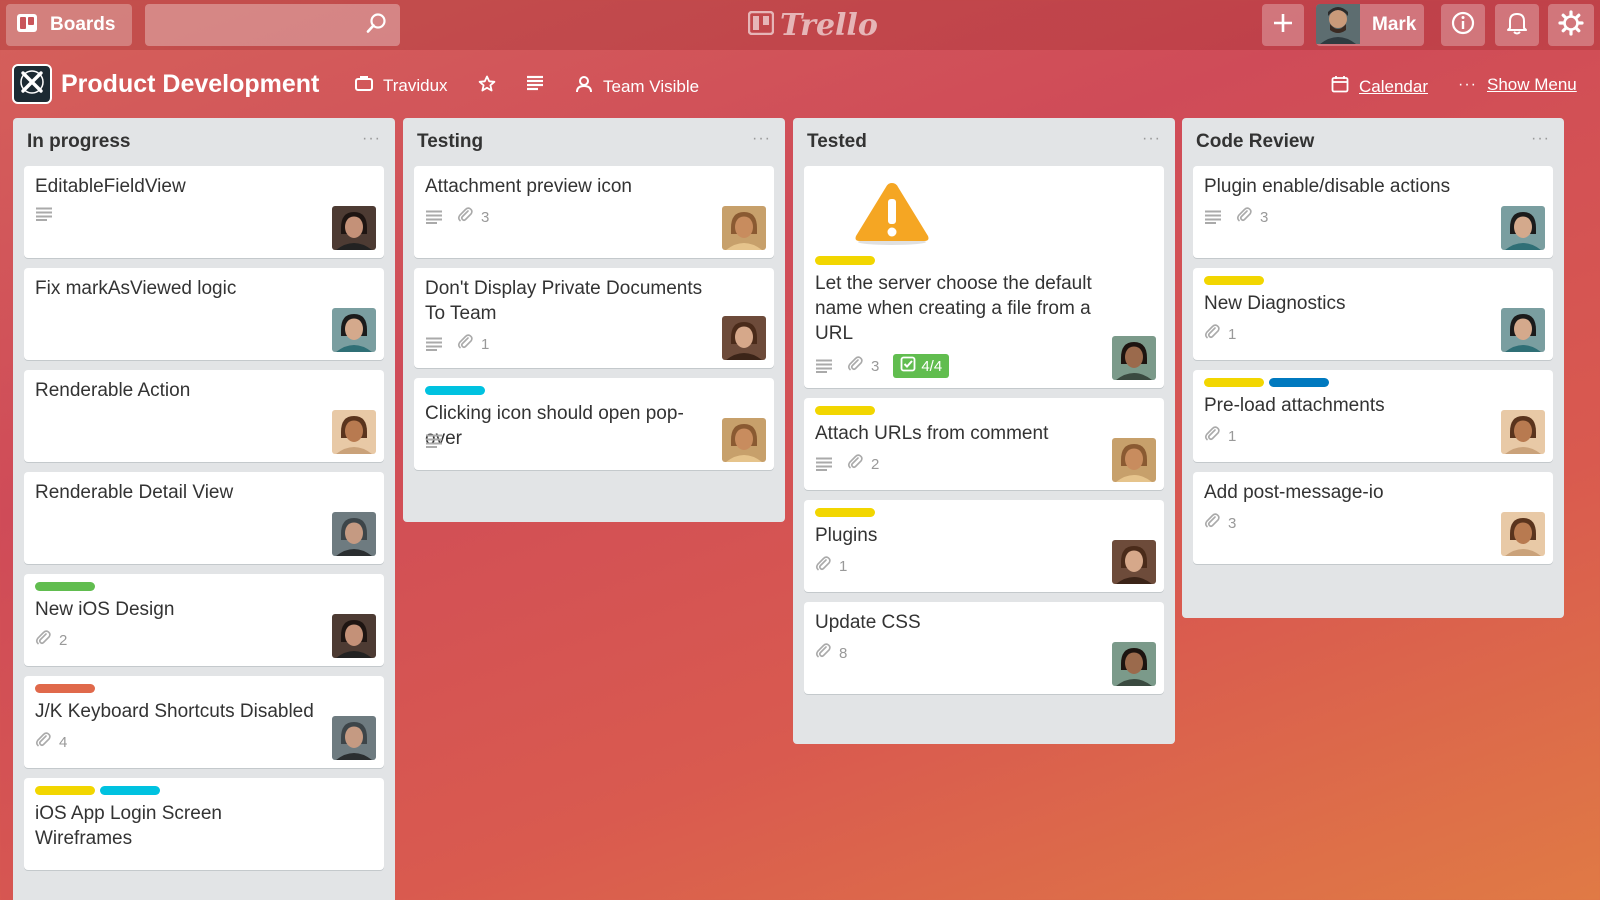 The width and height of the screenshot is (1600, 900). What do you see at coordinates (1255, 142) in the screenshot?
I see `list-title: Code Review` at bounding box center [1255, 142].